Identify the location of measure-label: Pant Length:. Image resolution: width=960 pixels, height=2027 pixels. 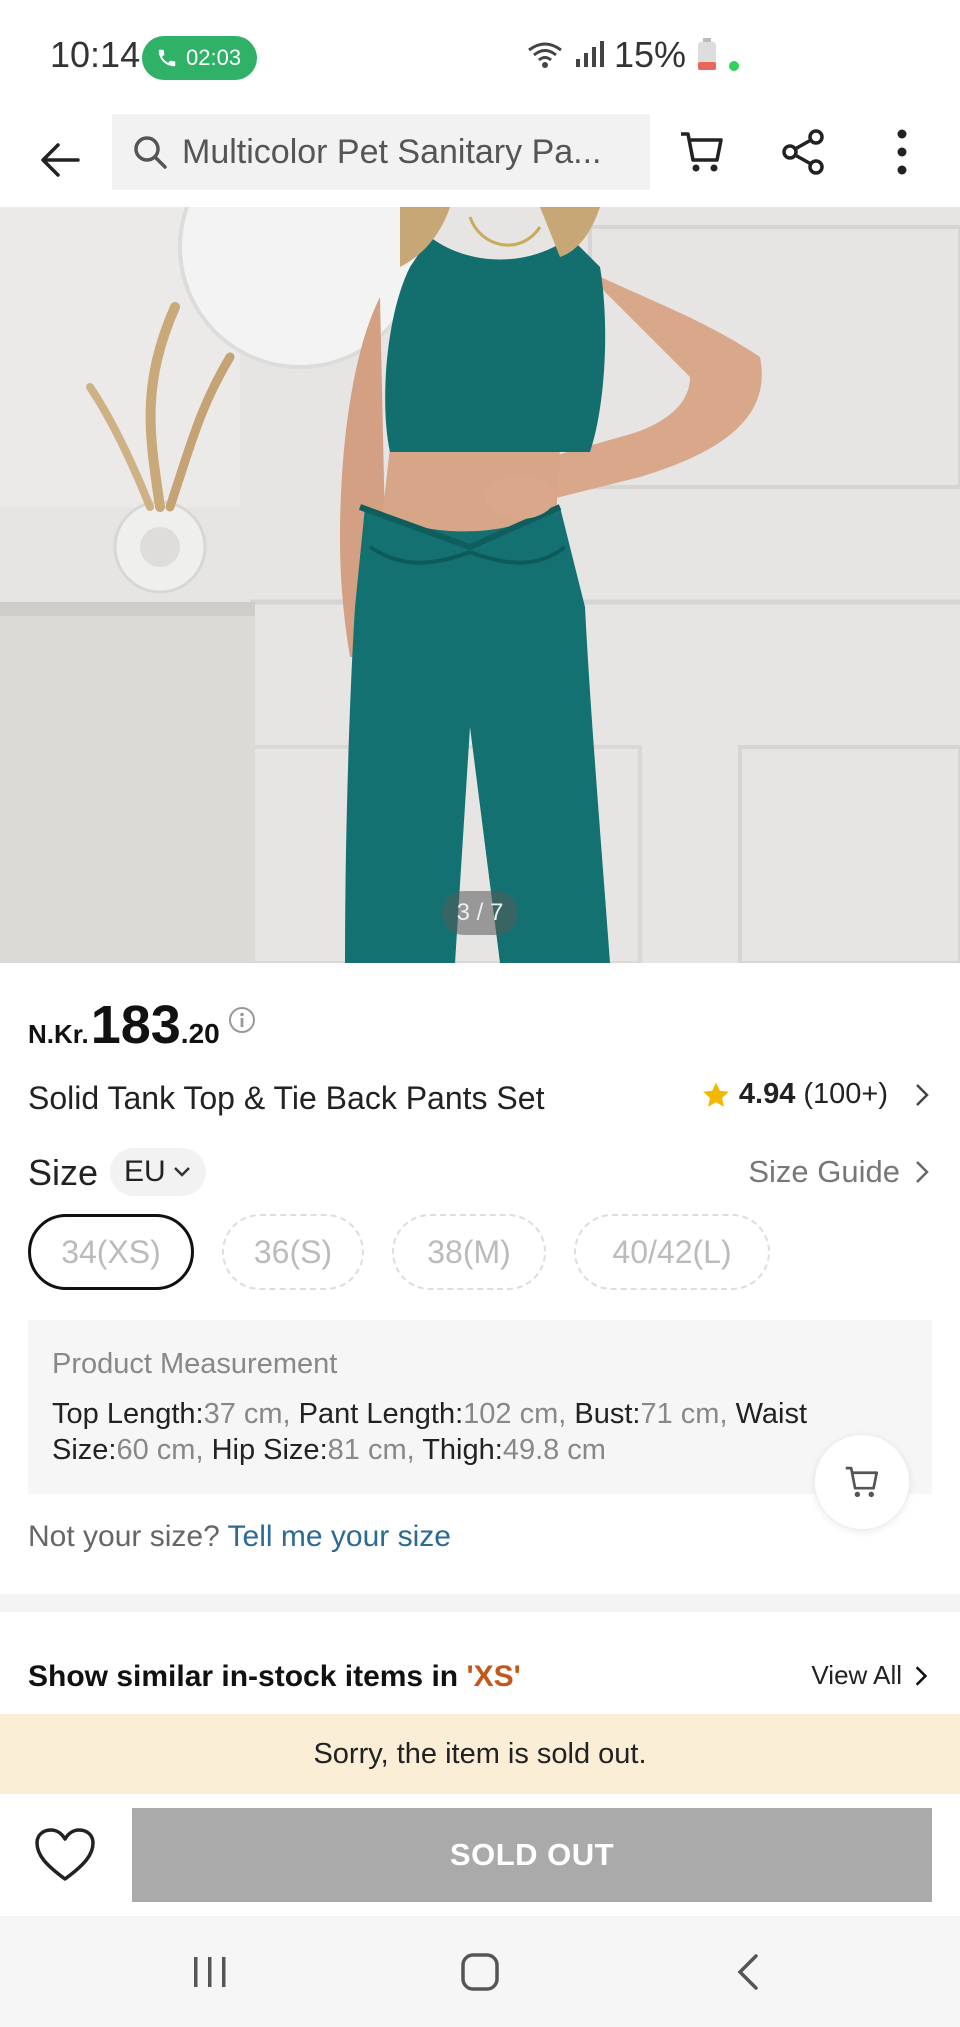
(381, 1414).